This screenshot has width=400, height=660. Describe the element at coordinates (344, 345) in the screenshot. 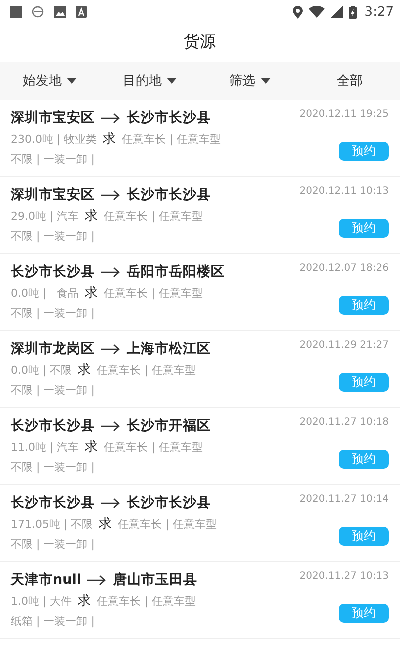

I see `post-date: 2020.11.29 21:27` at that location.